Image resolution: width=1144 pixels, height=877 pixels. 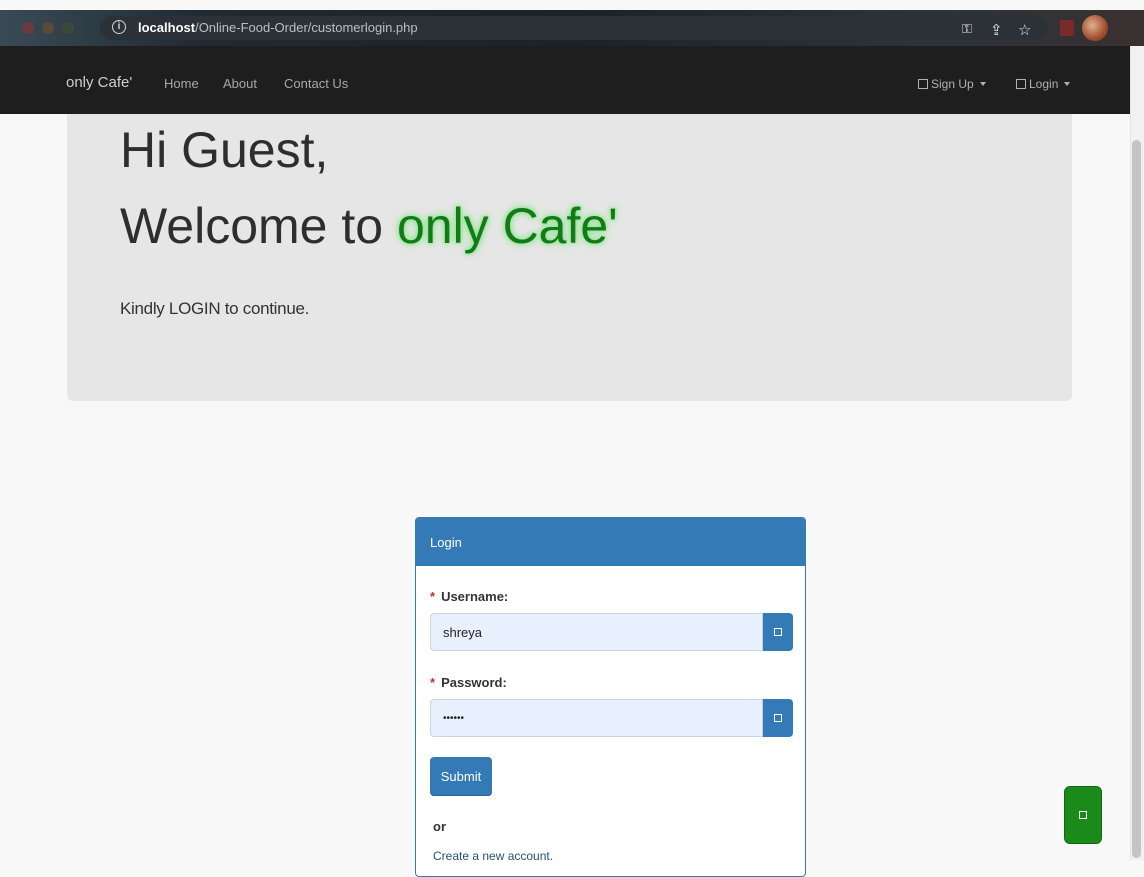 I want to click on signup-label: Sign Up, so click(x=952, y=84).